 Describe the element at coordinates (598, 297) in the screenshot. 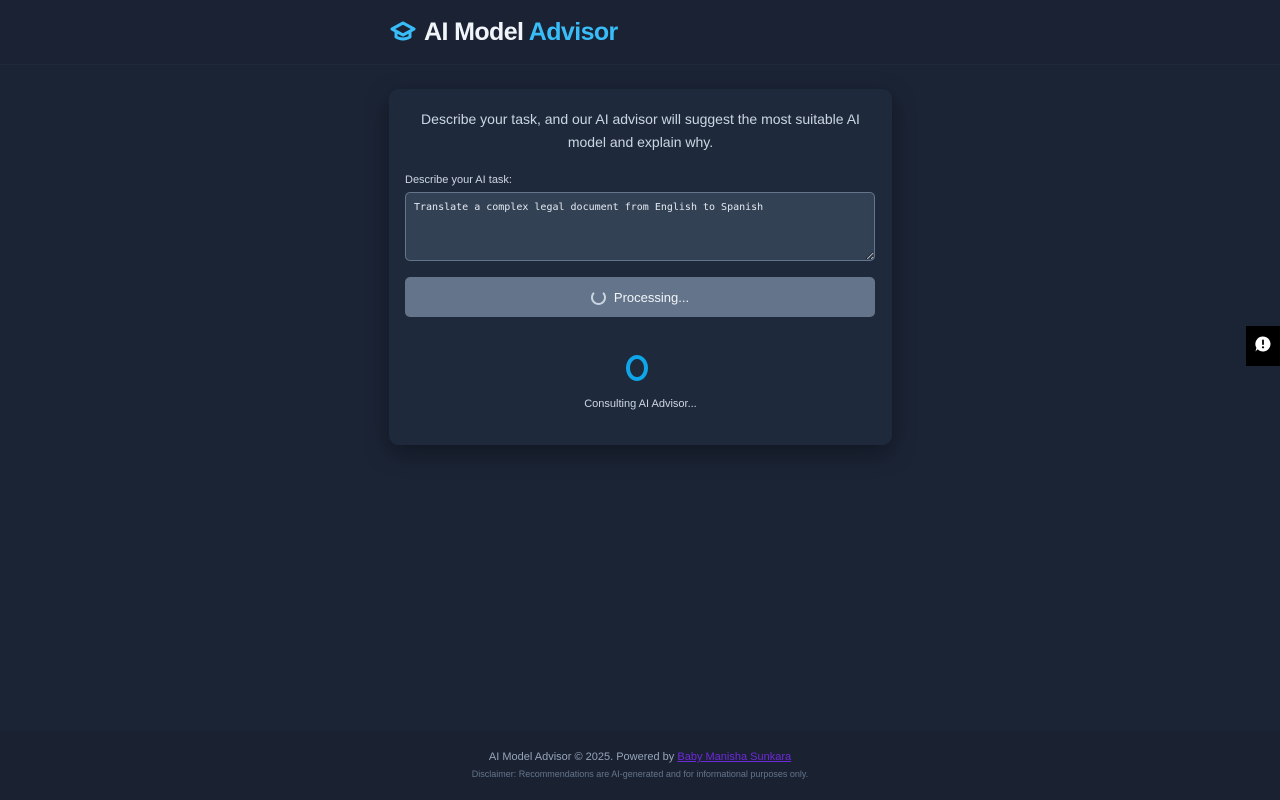

I see `spinner-icon` at that location.